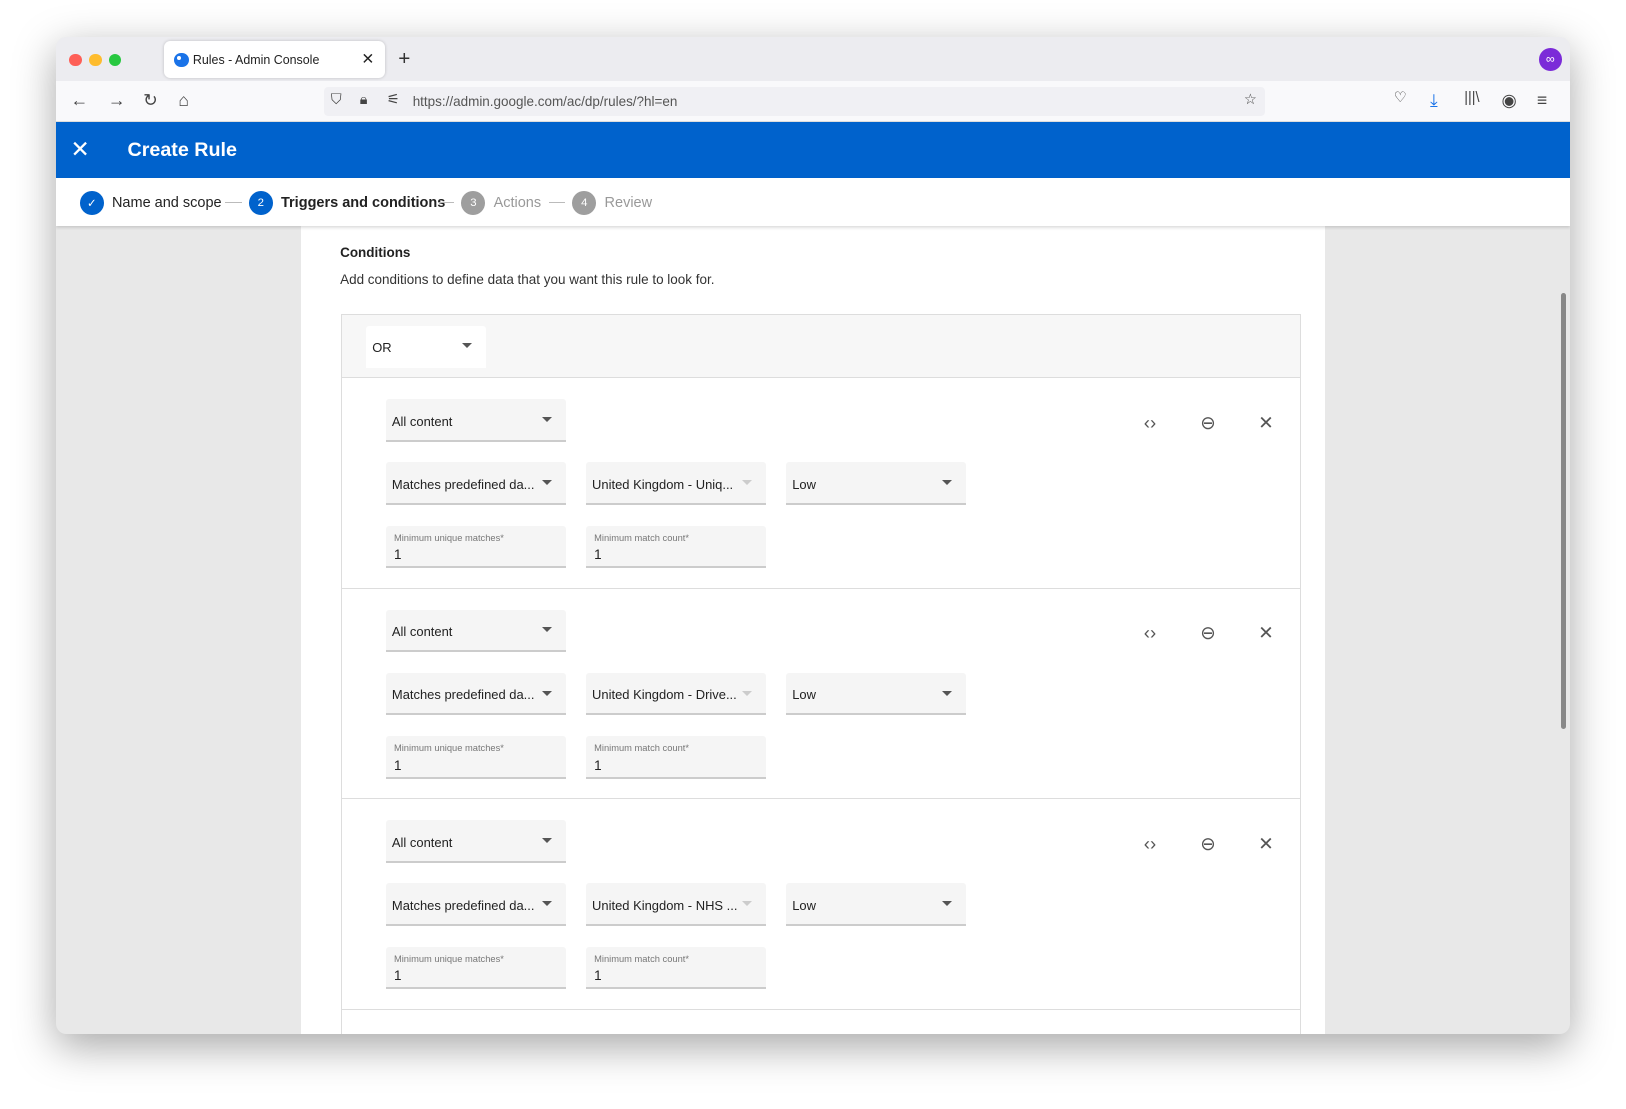 This screenshot has width=1626, height=1109. What do you see at coordinates (1509, 100) in the screenshot?
I see `account-icon: ◉` at bounding box center [1509, 100].